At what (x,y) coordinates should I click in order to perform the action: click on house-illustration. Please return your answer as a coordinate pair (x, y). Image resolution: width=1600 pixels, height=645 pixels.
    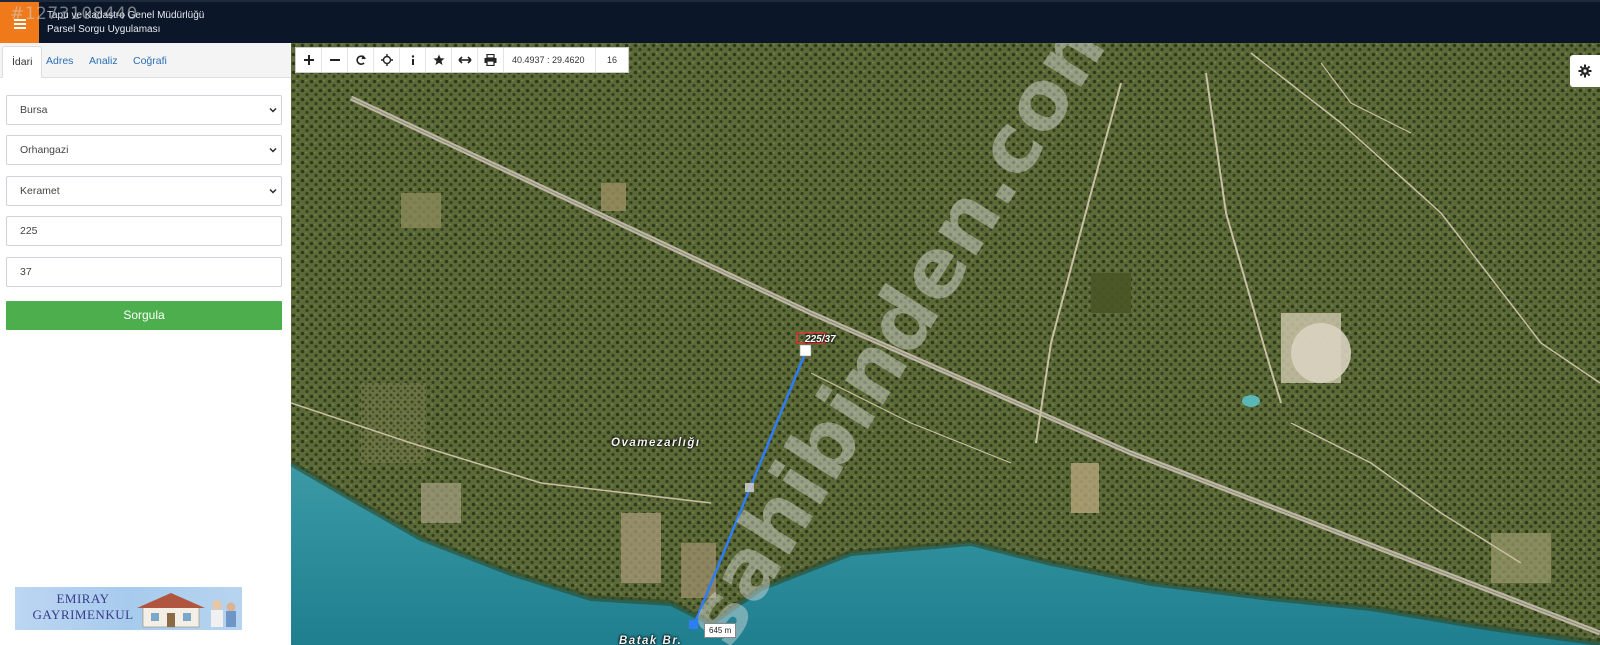
    Looking at the image, I should click on (186, 610).